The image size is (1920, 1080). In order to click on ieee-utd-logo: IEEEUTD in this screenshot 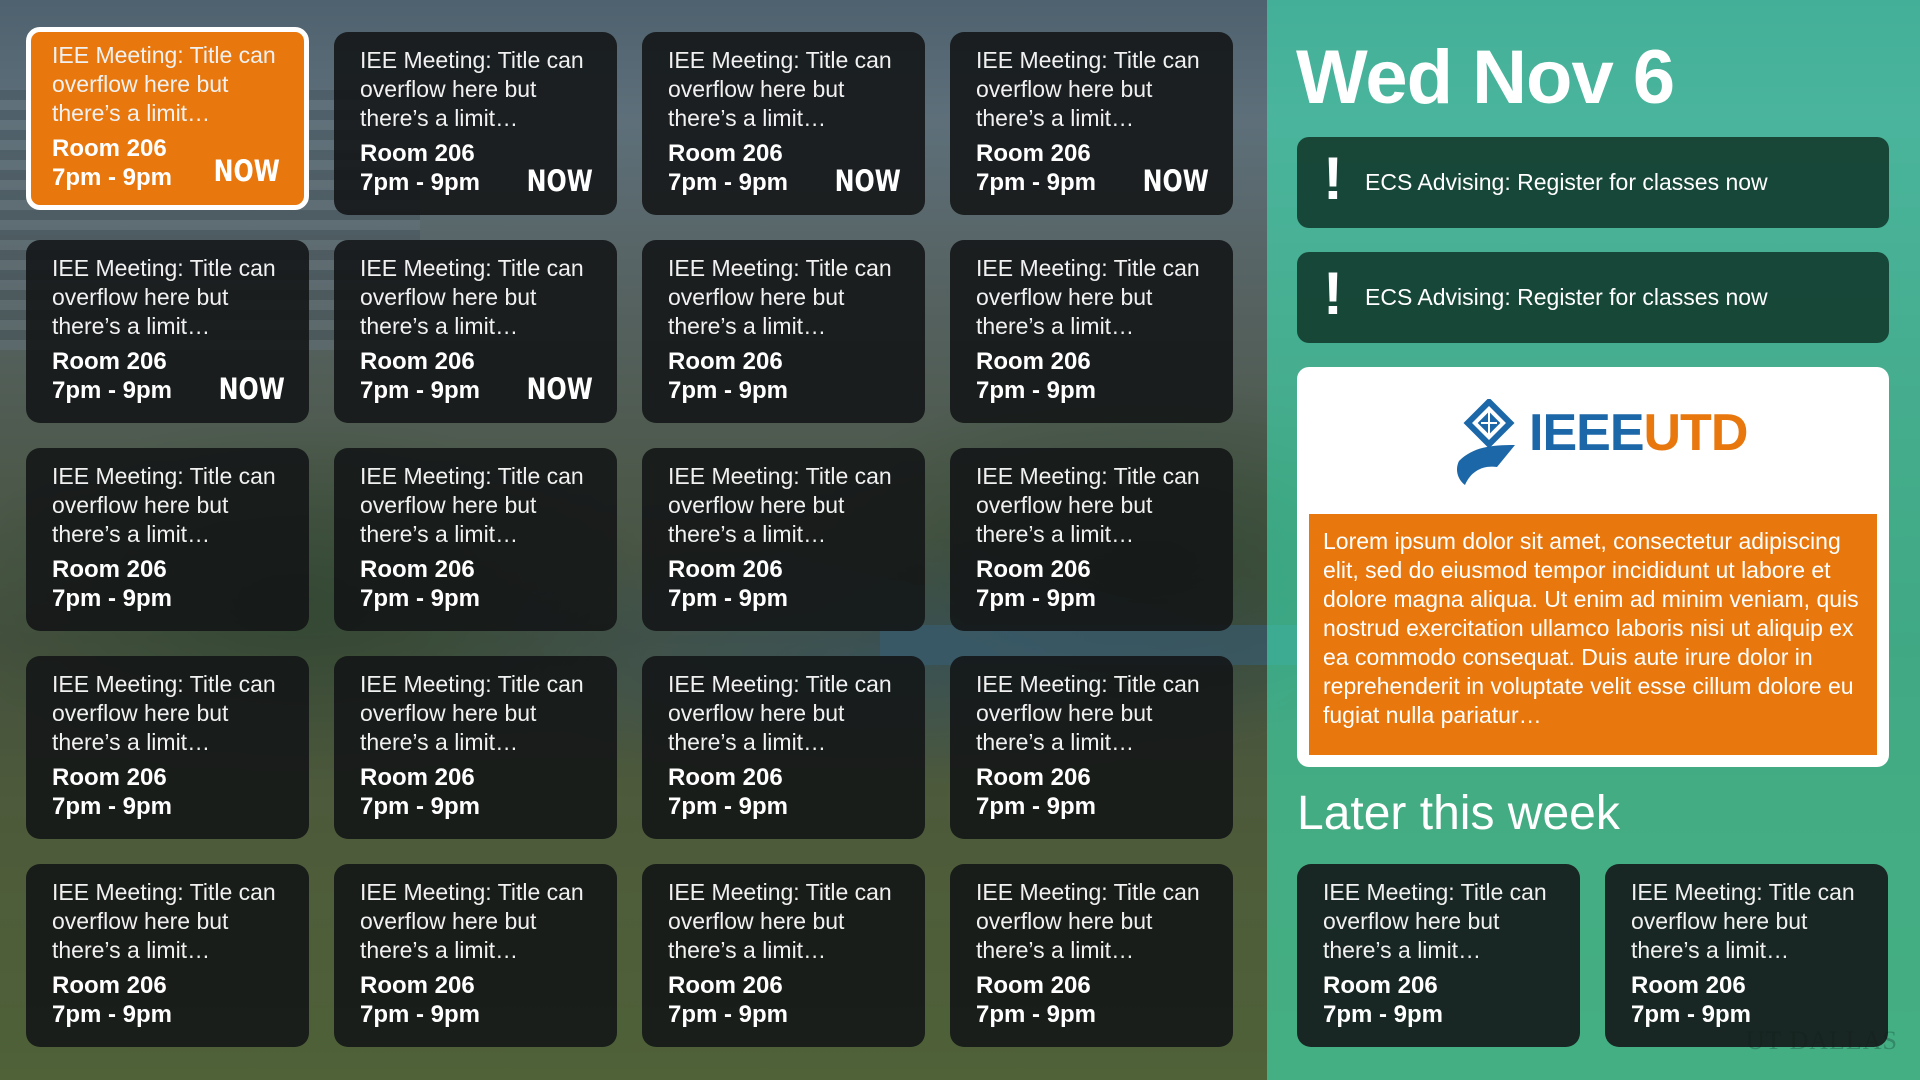, I will do `click(1602, 446)`.